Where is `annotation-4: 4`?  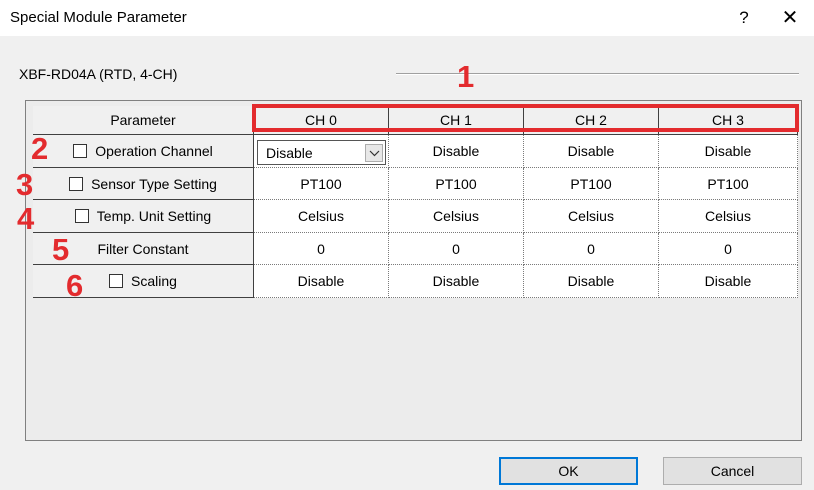
annotation-4: 4 is located at coordinates (26, 218).